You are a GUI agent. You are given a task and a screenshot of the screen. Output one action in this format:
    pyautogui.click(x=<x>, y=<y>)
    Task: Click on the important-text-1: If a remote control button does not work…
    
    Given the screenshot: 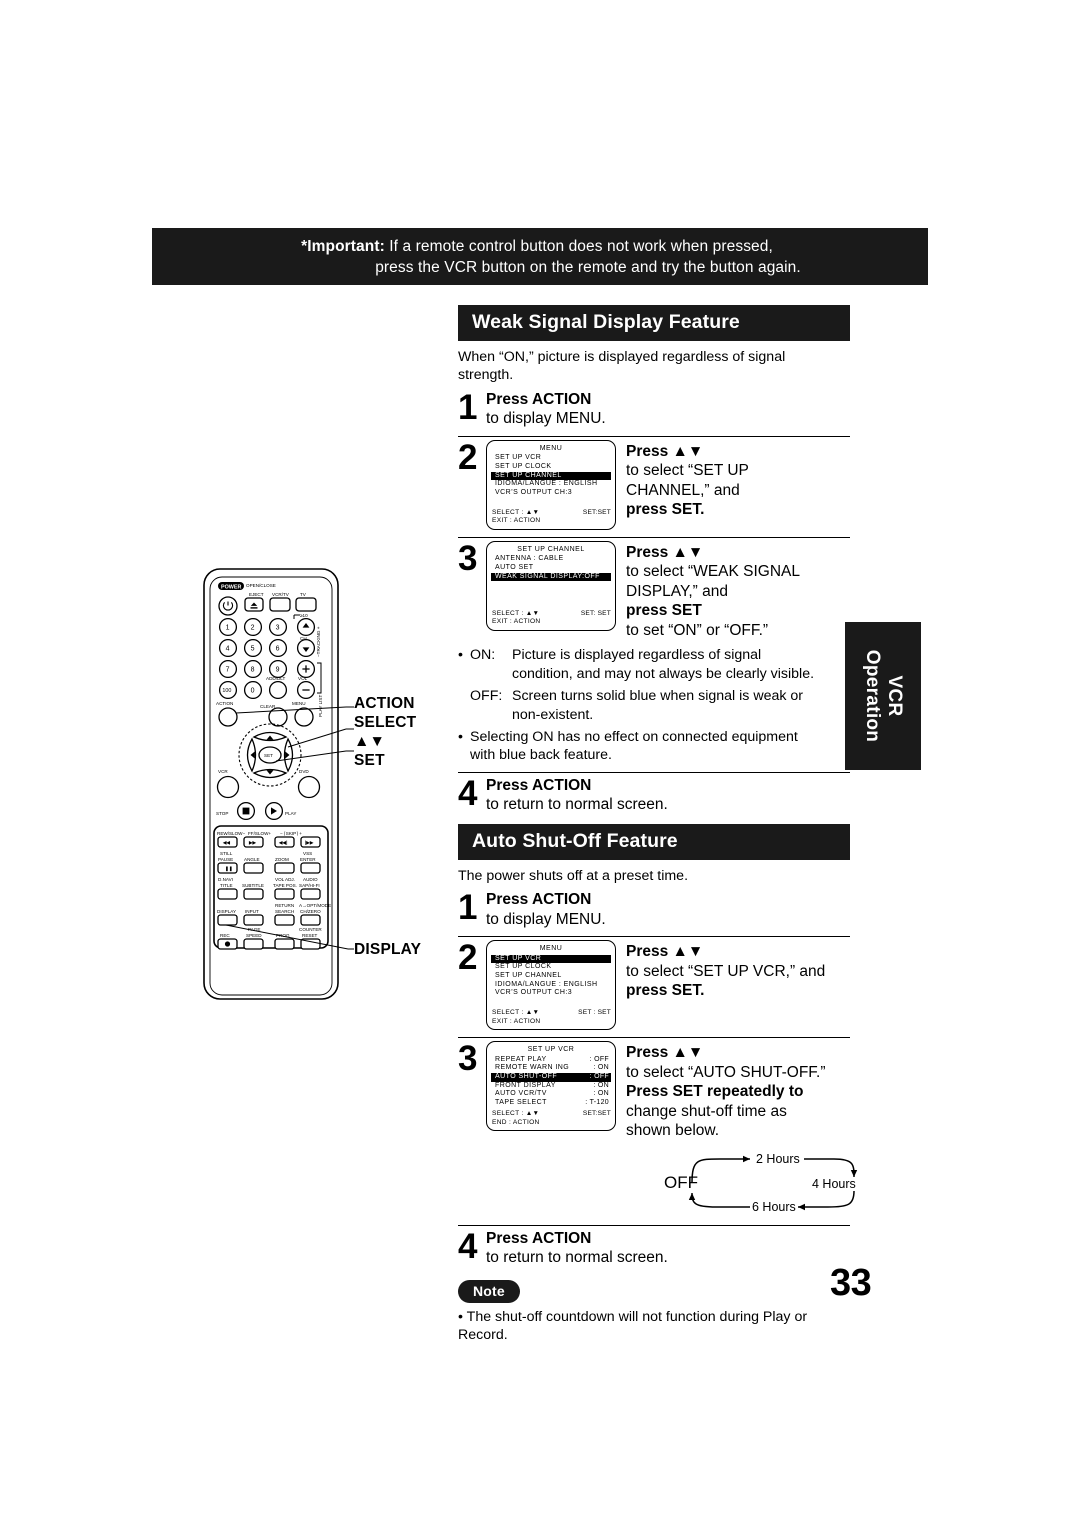 What is the action you would take?
    pyautogui.click(x=578, y=246)
    